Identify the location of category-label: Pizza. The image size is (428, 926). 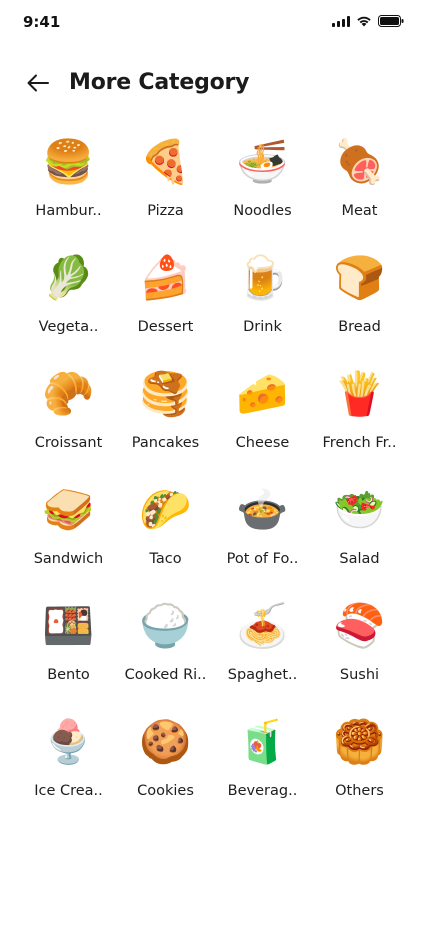
(165, 211).